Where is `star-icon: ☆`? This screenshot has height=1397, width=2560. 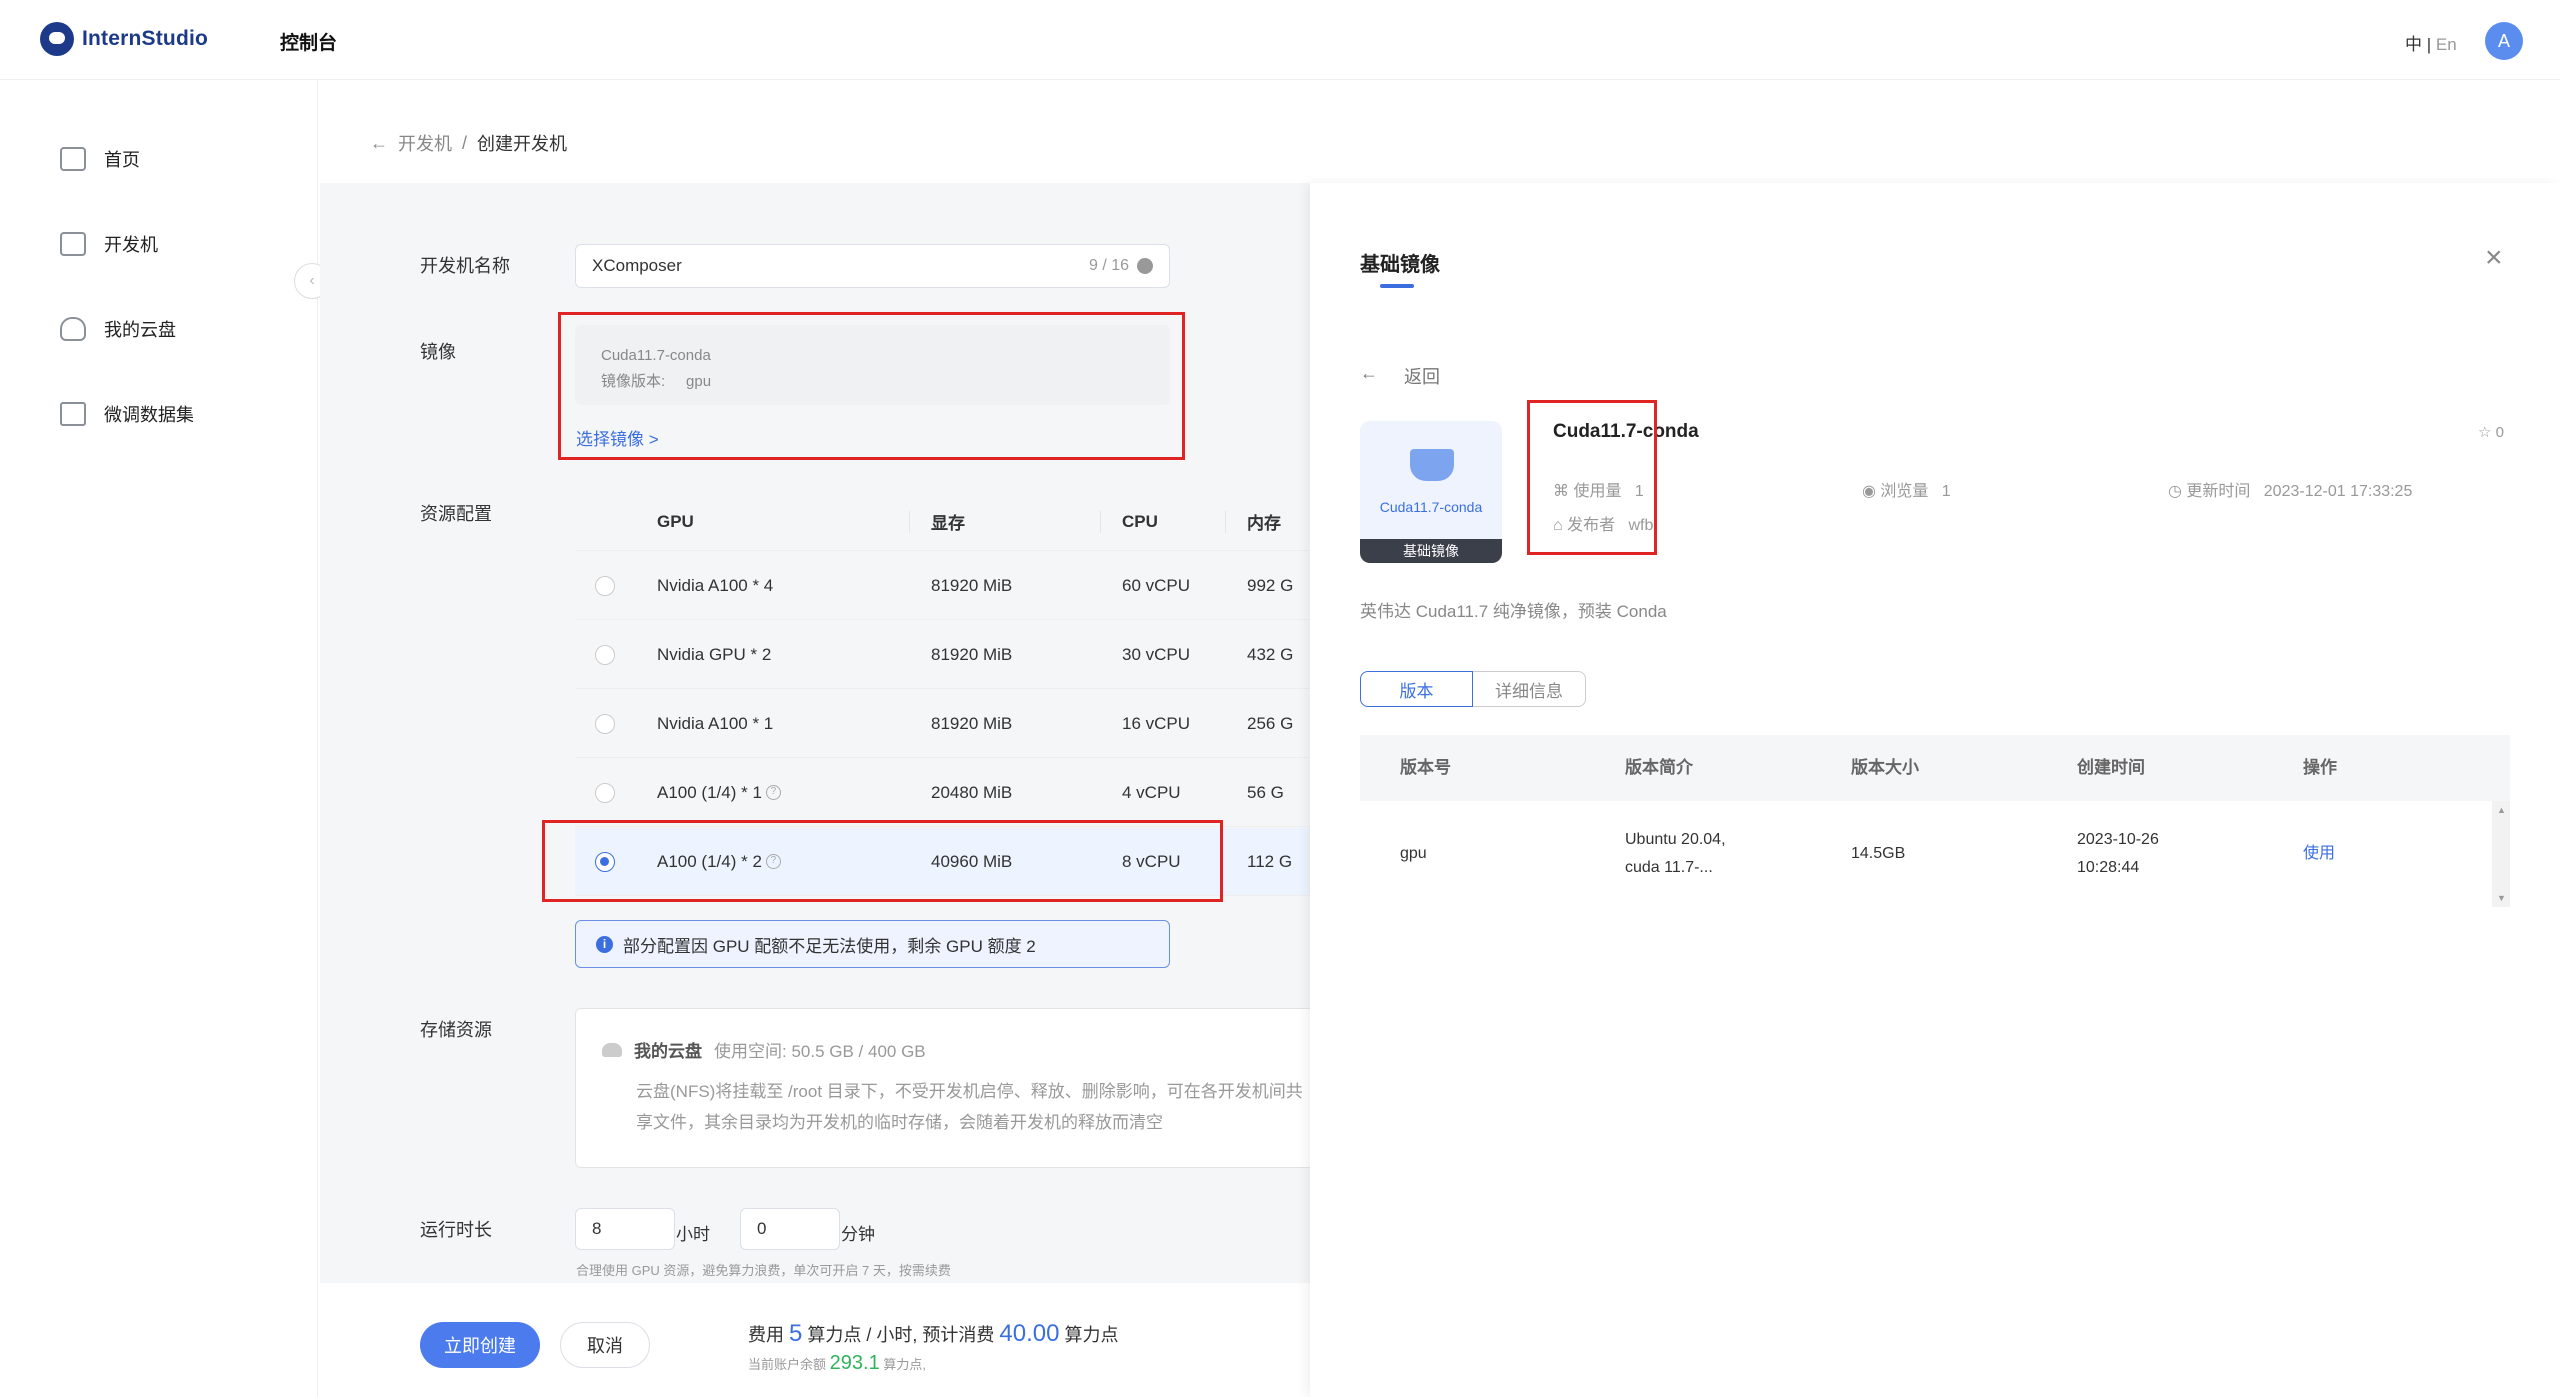 star-icon: ☆ is located at coordinates (2485, 432).